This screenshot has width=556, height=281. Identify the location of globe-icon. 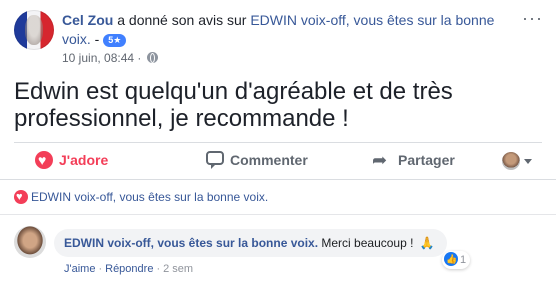
(152, 57).